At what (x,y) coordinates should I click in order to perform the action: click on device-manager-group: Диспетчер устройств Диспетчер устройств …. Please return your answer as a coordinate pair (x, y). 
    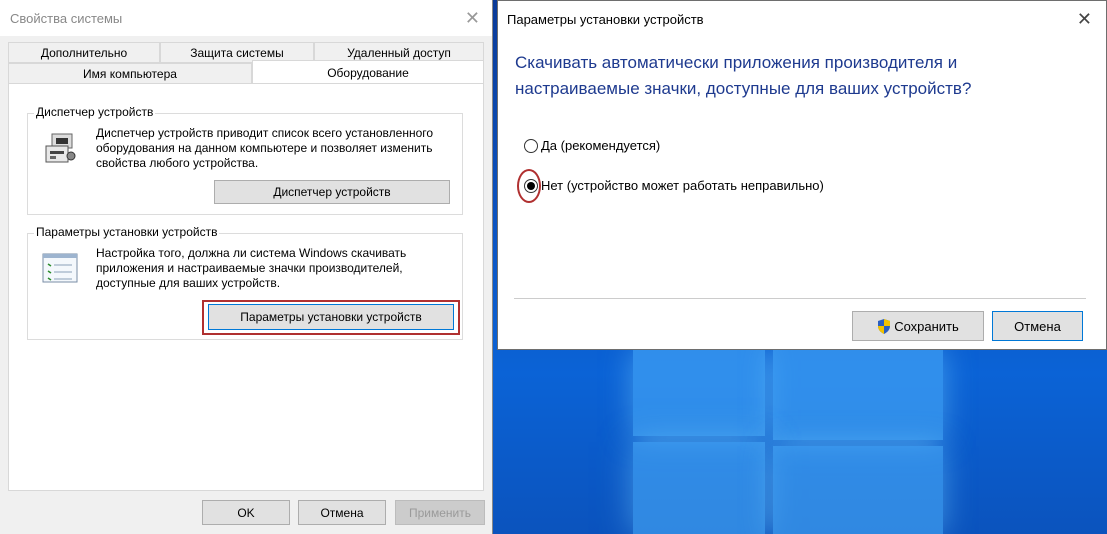
    Looking at the image, I should click on (245, 160).